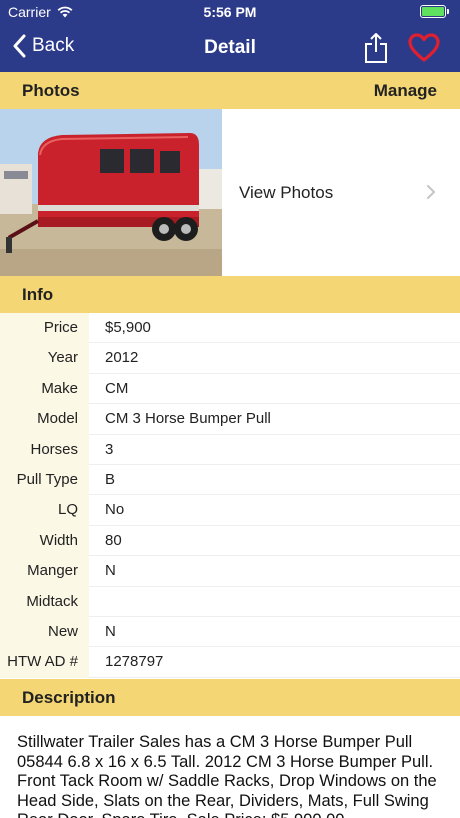 This screenshot has width=460, height=818. I want to click on info-row-model: Model CM 3 Horse Bumper Pull, so click(230, 419).